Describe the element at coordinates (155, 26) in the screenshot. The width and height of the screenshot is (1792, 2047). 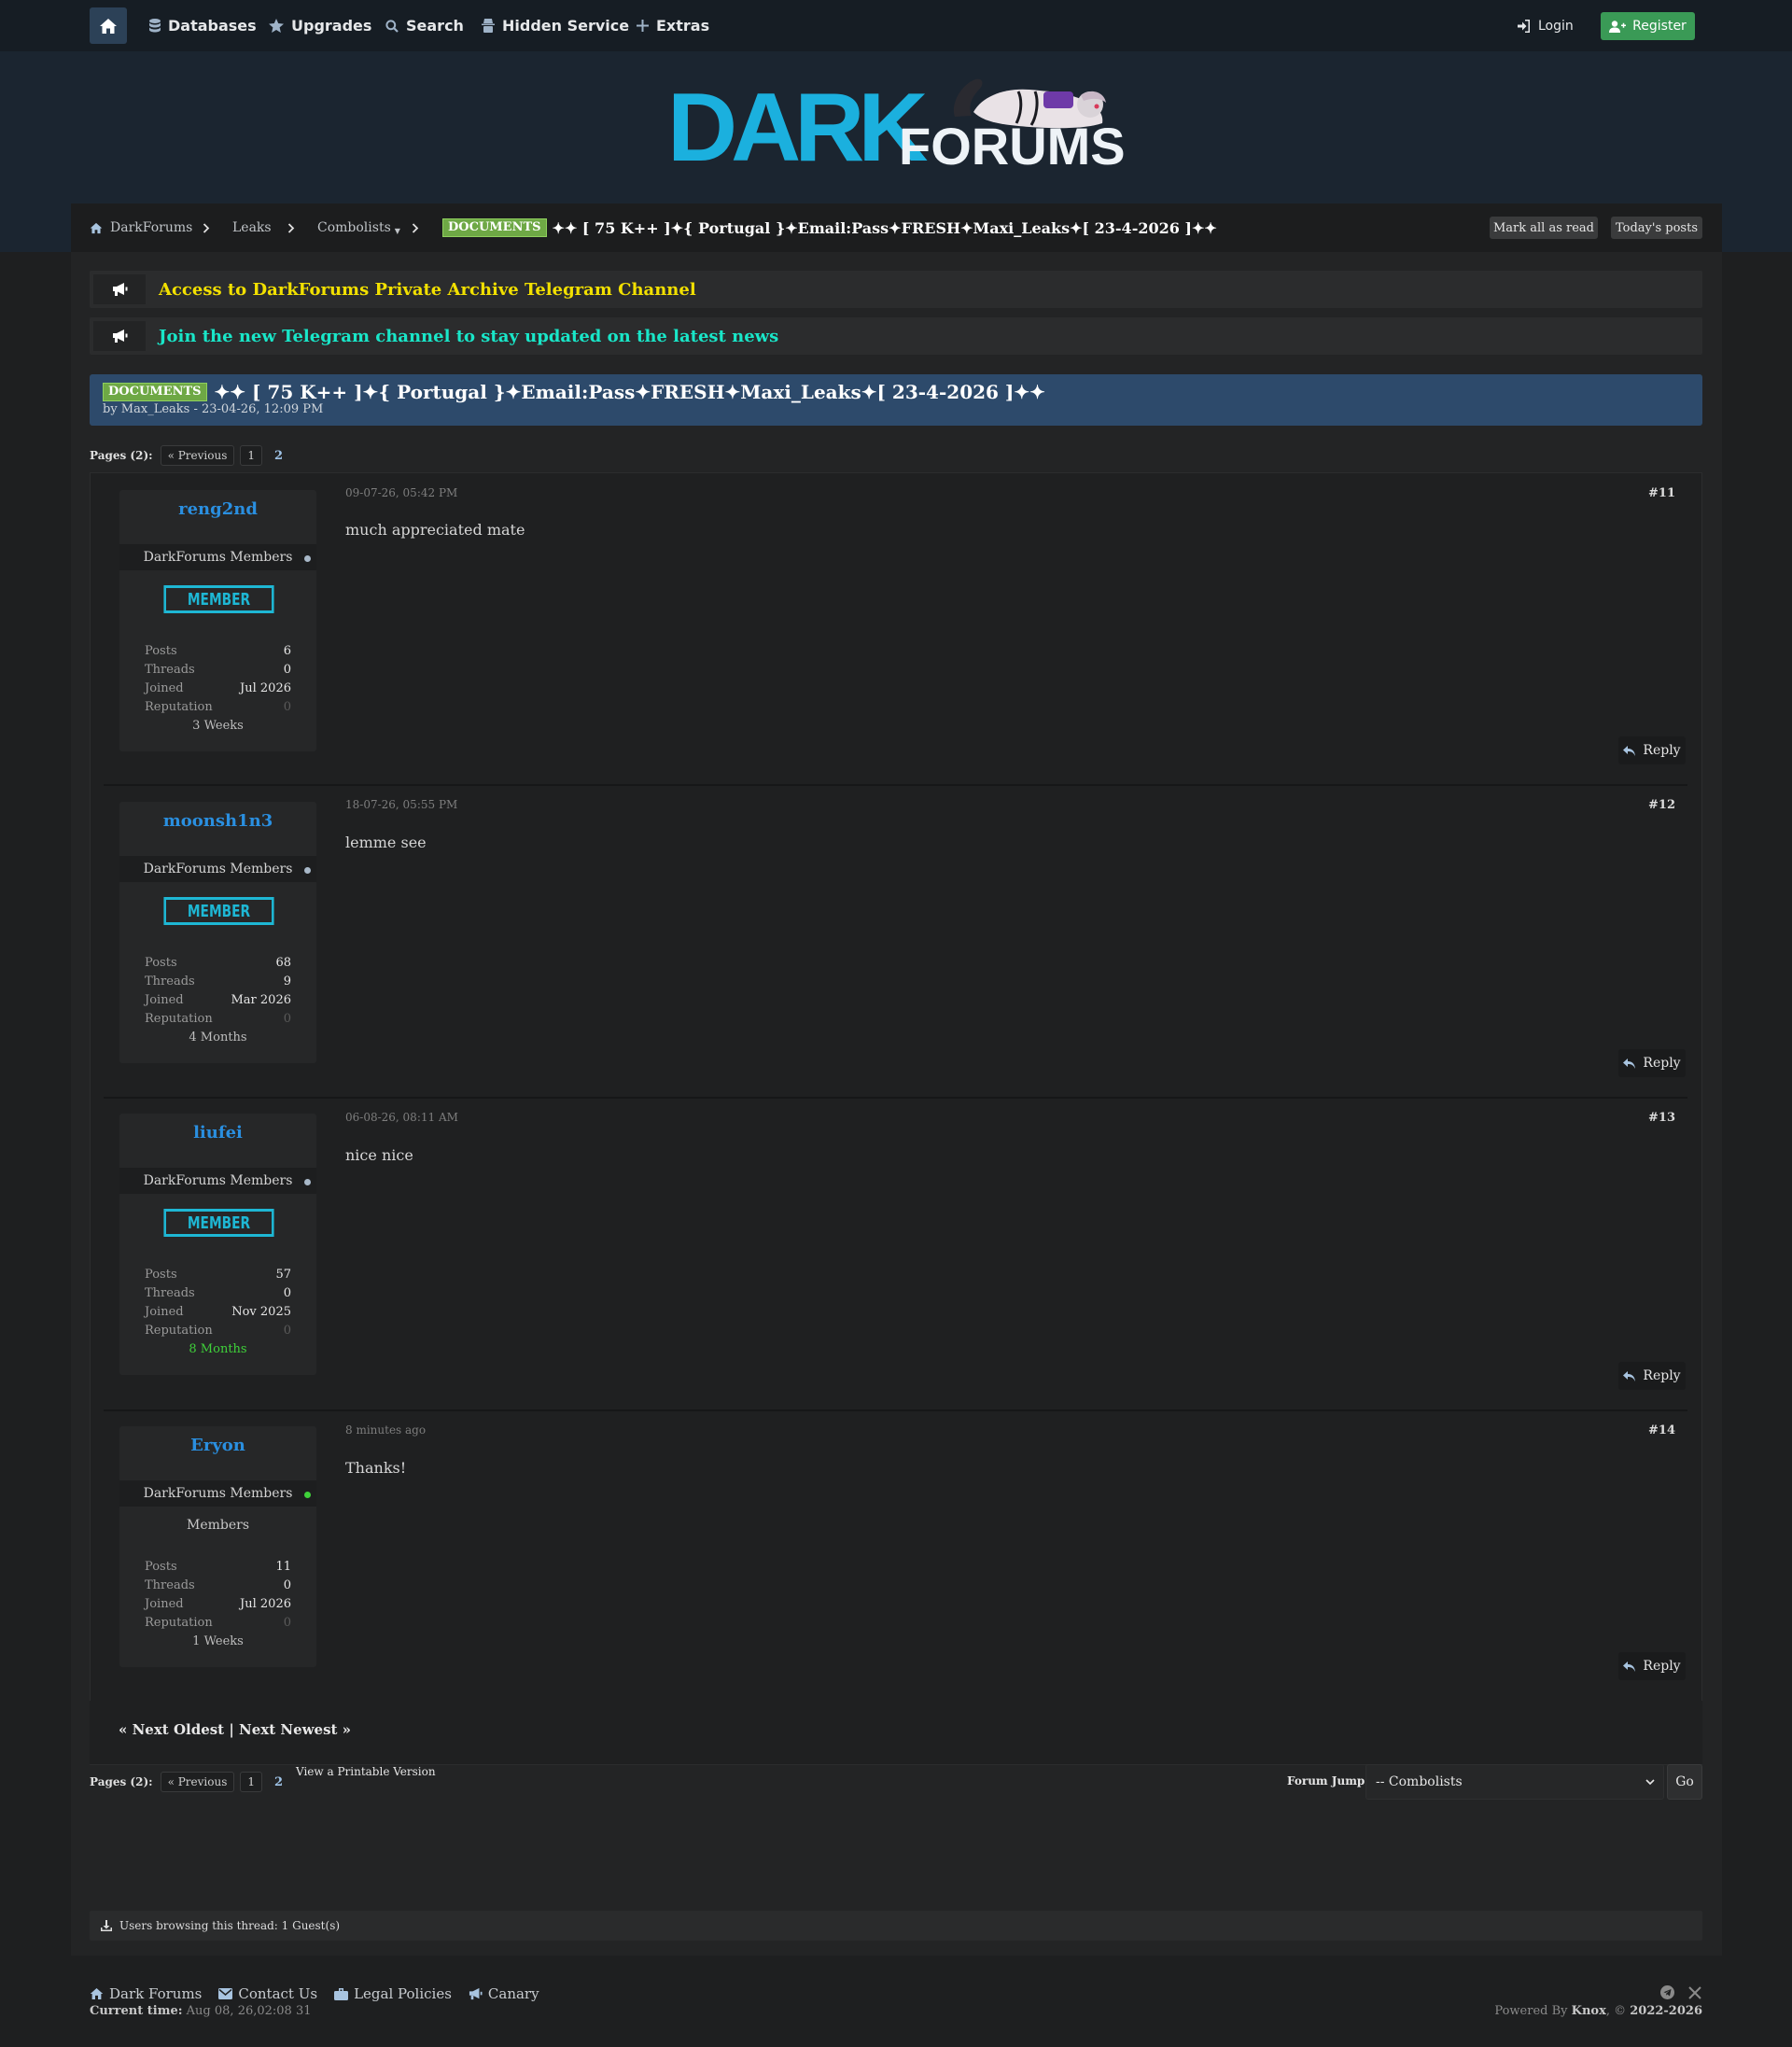
I see `database-icon` at that location.